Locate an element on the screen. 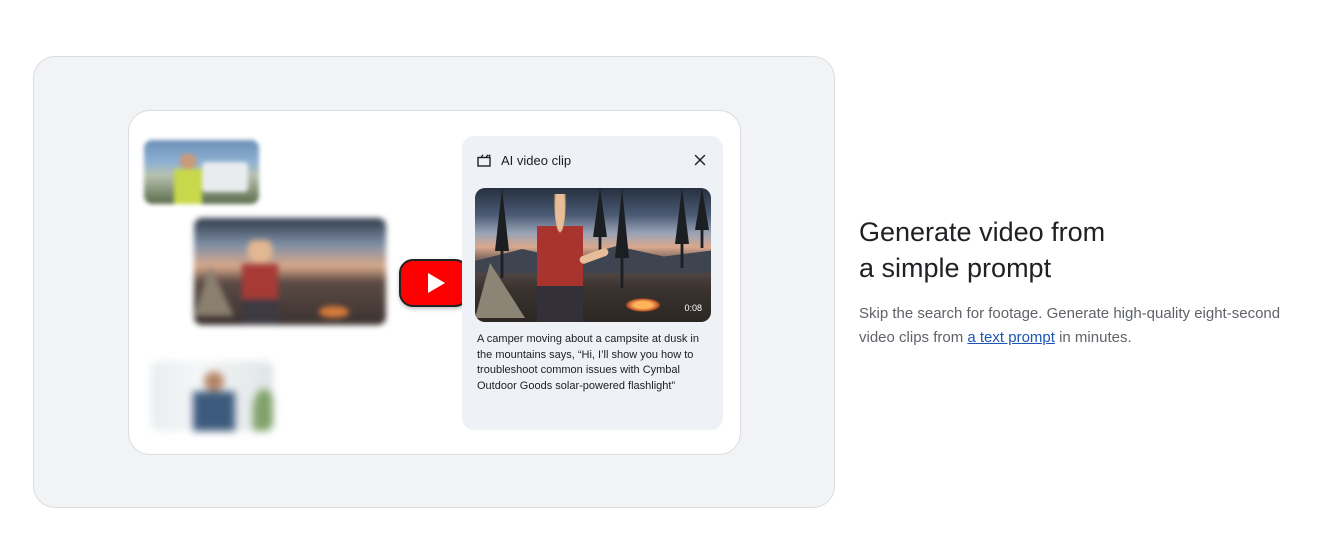  play-icon is located at coordinates (436, 283).